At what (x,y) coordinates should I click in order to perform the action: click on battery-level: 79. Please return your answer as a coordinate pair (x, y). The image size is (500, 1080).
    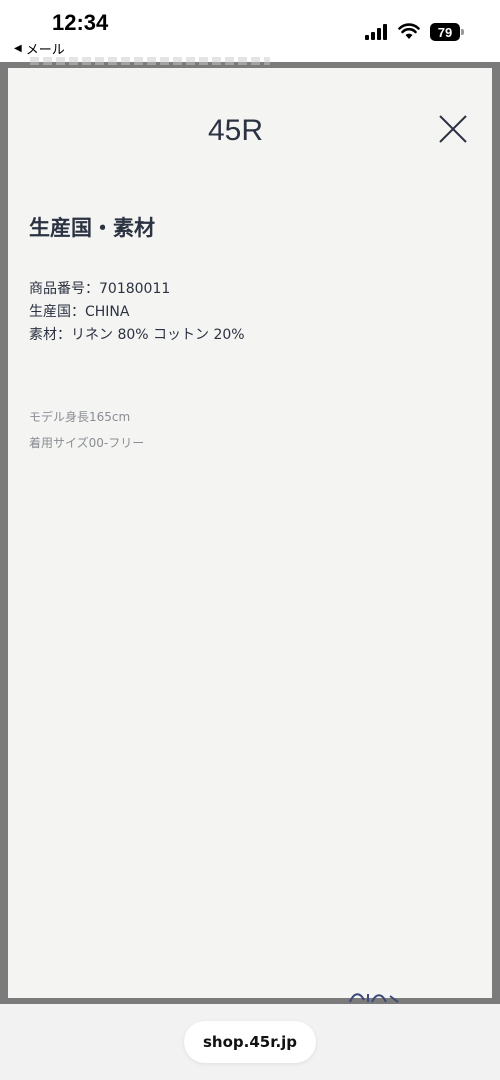
    Looking at the image, I should click on (445, 32).